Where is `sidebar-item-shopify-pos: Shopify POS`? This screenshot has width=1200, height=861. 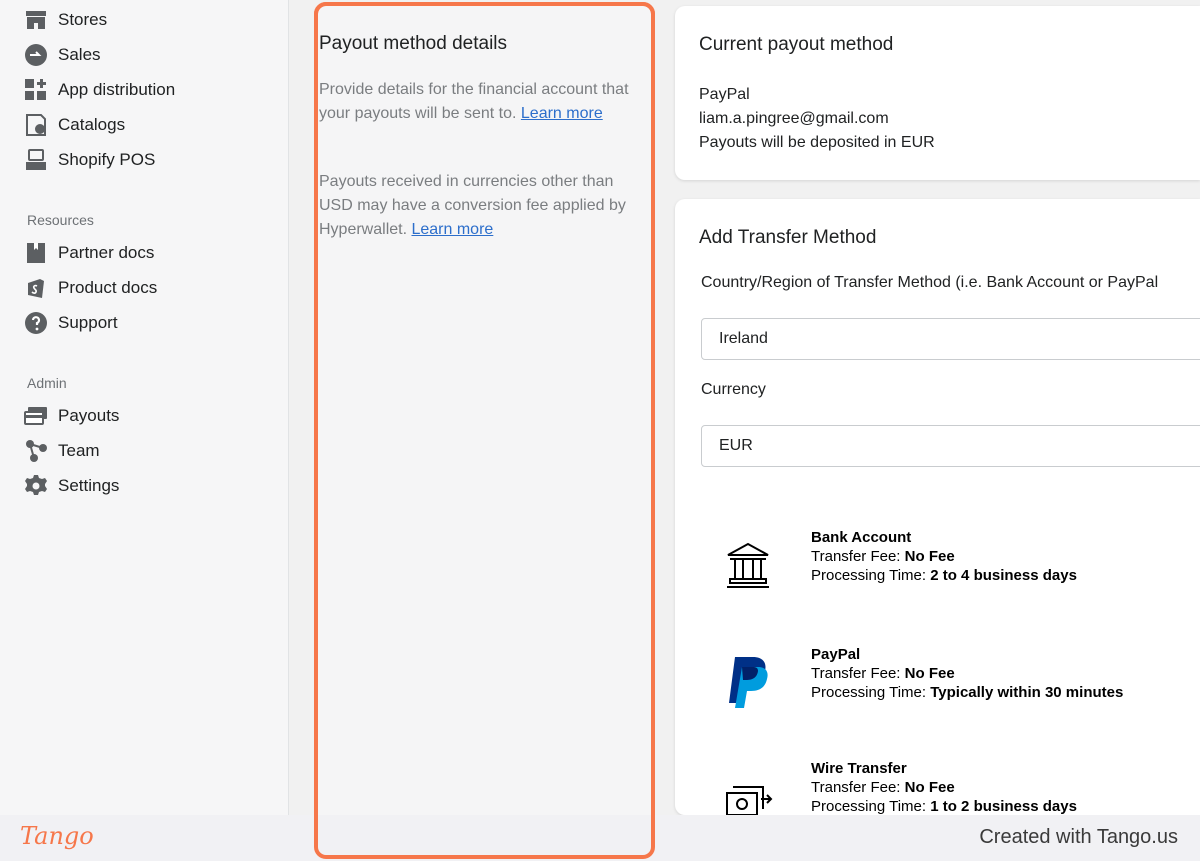 sidebar-item-shopify-pos: Shopify POS is located at coordinates (89, 160).